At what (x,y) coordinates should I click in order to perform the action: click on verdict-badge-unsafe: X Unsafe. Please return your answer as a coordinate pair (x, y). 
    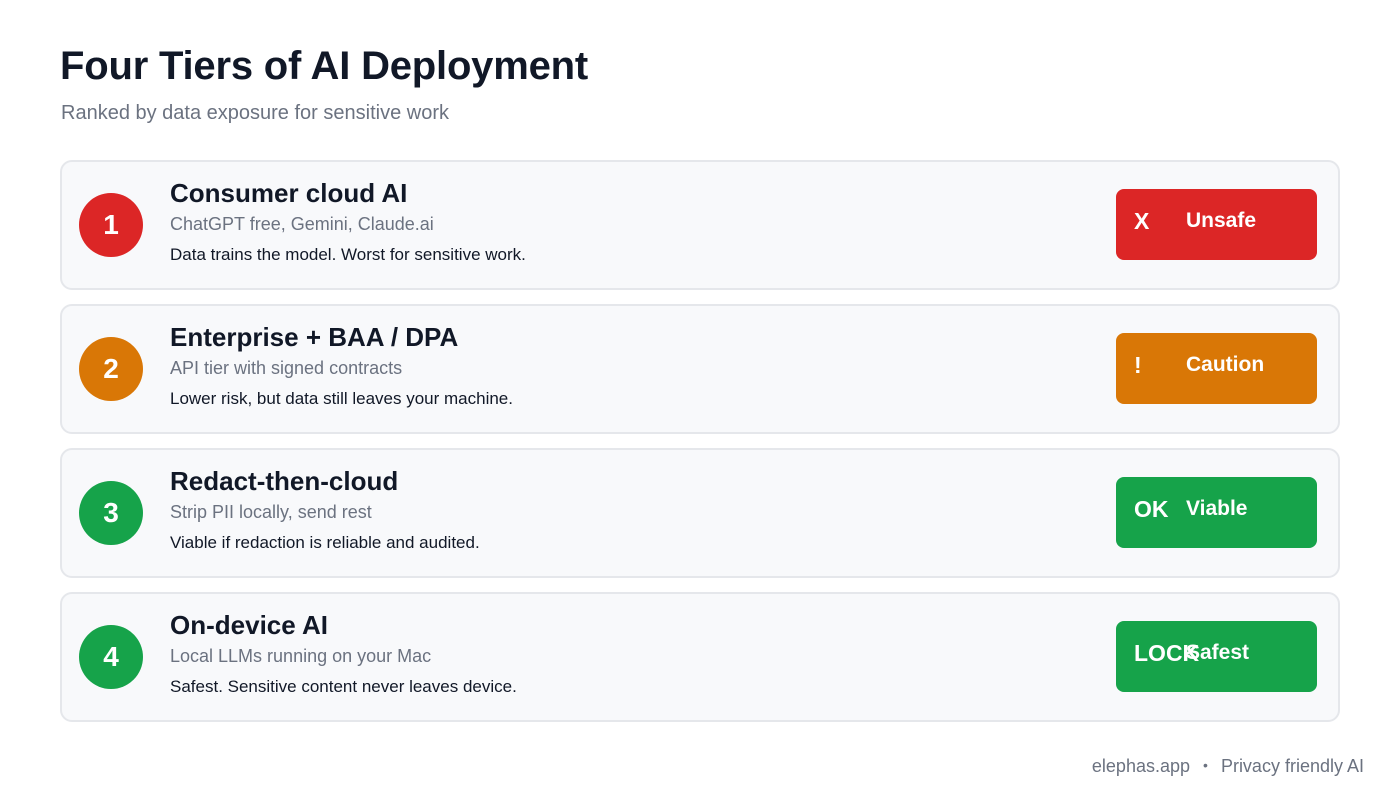
    Looking at the image, I should click on (1216, 224).